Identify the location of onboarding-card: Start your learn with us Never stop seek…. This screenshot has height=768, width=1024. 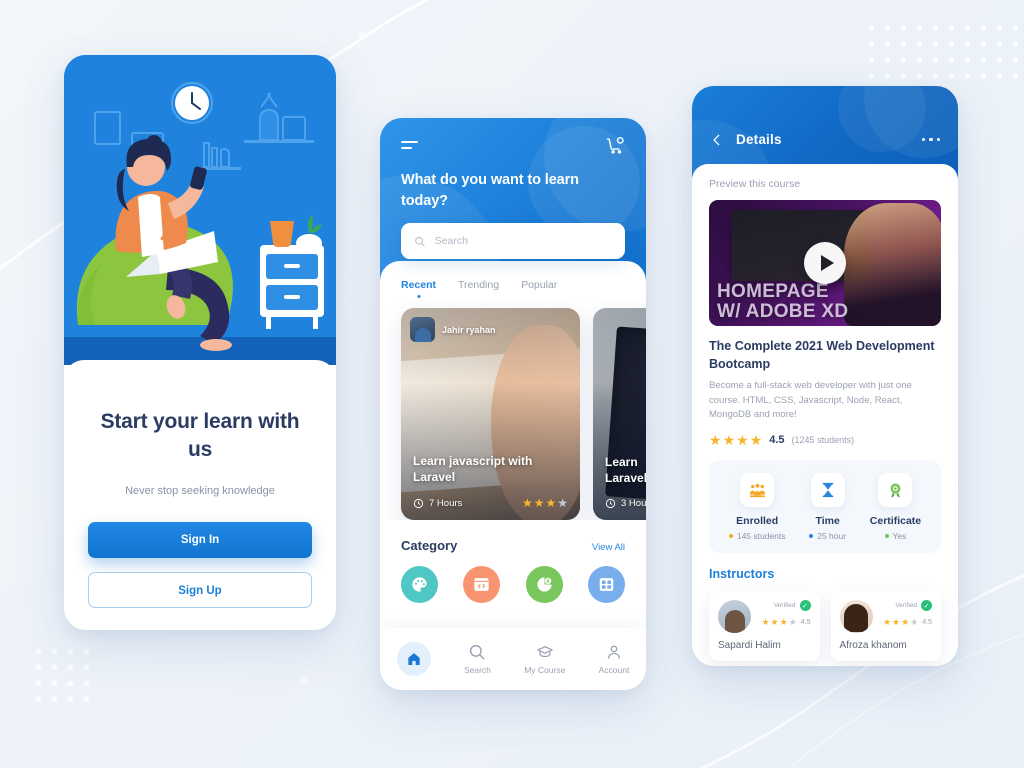
(200, 495).